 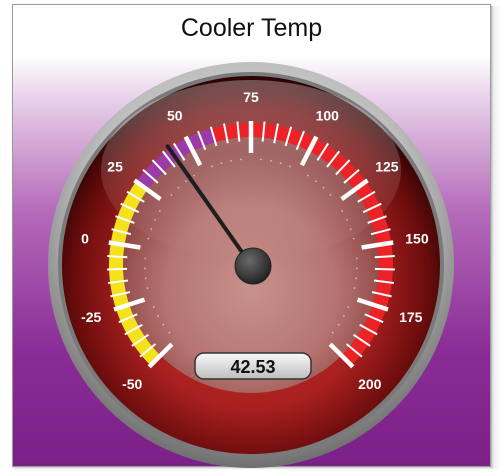 I want to click on gauge-tick-label: 75, so click(x=251, y=97).